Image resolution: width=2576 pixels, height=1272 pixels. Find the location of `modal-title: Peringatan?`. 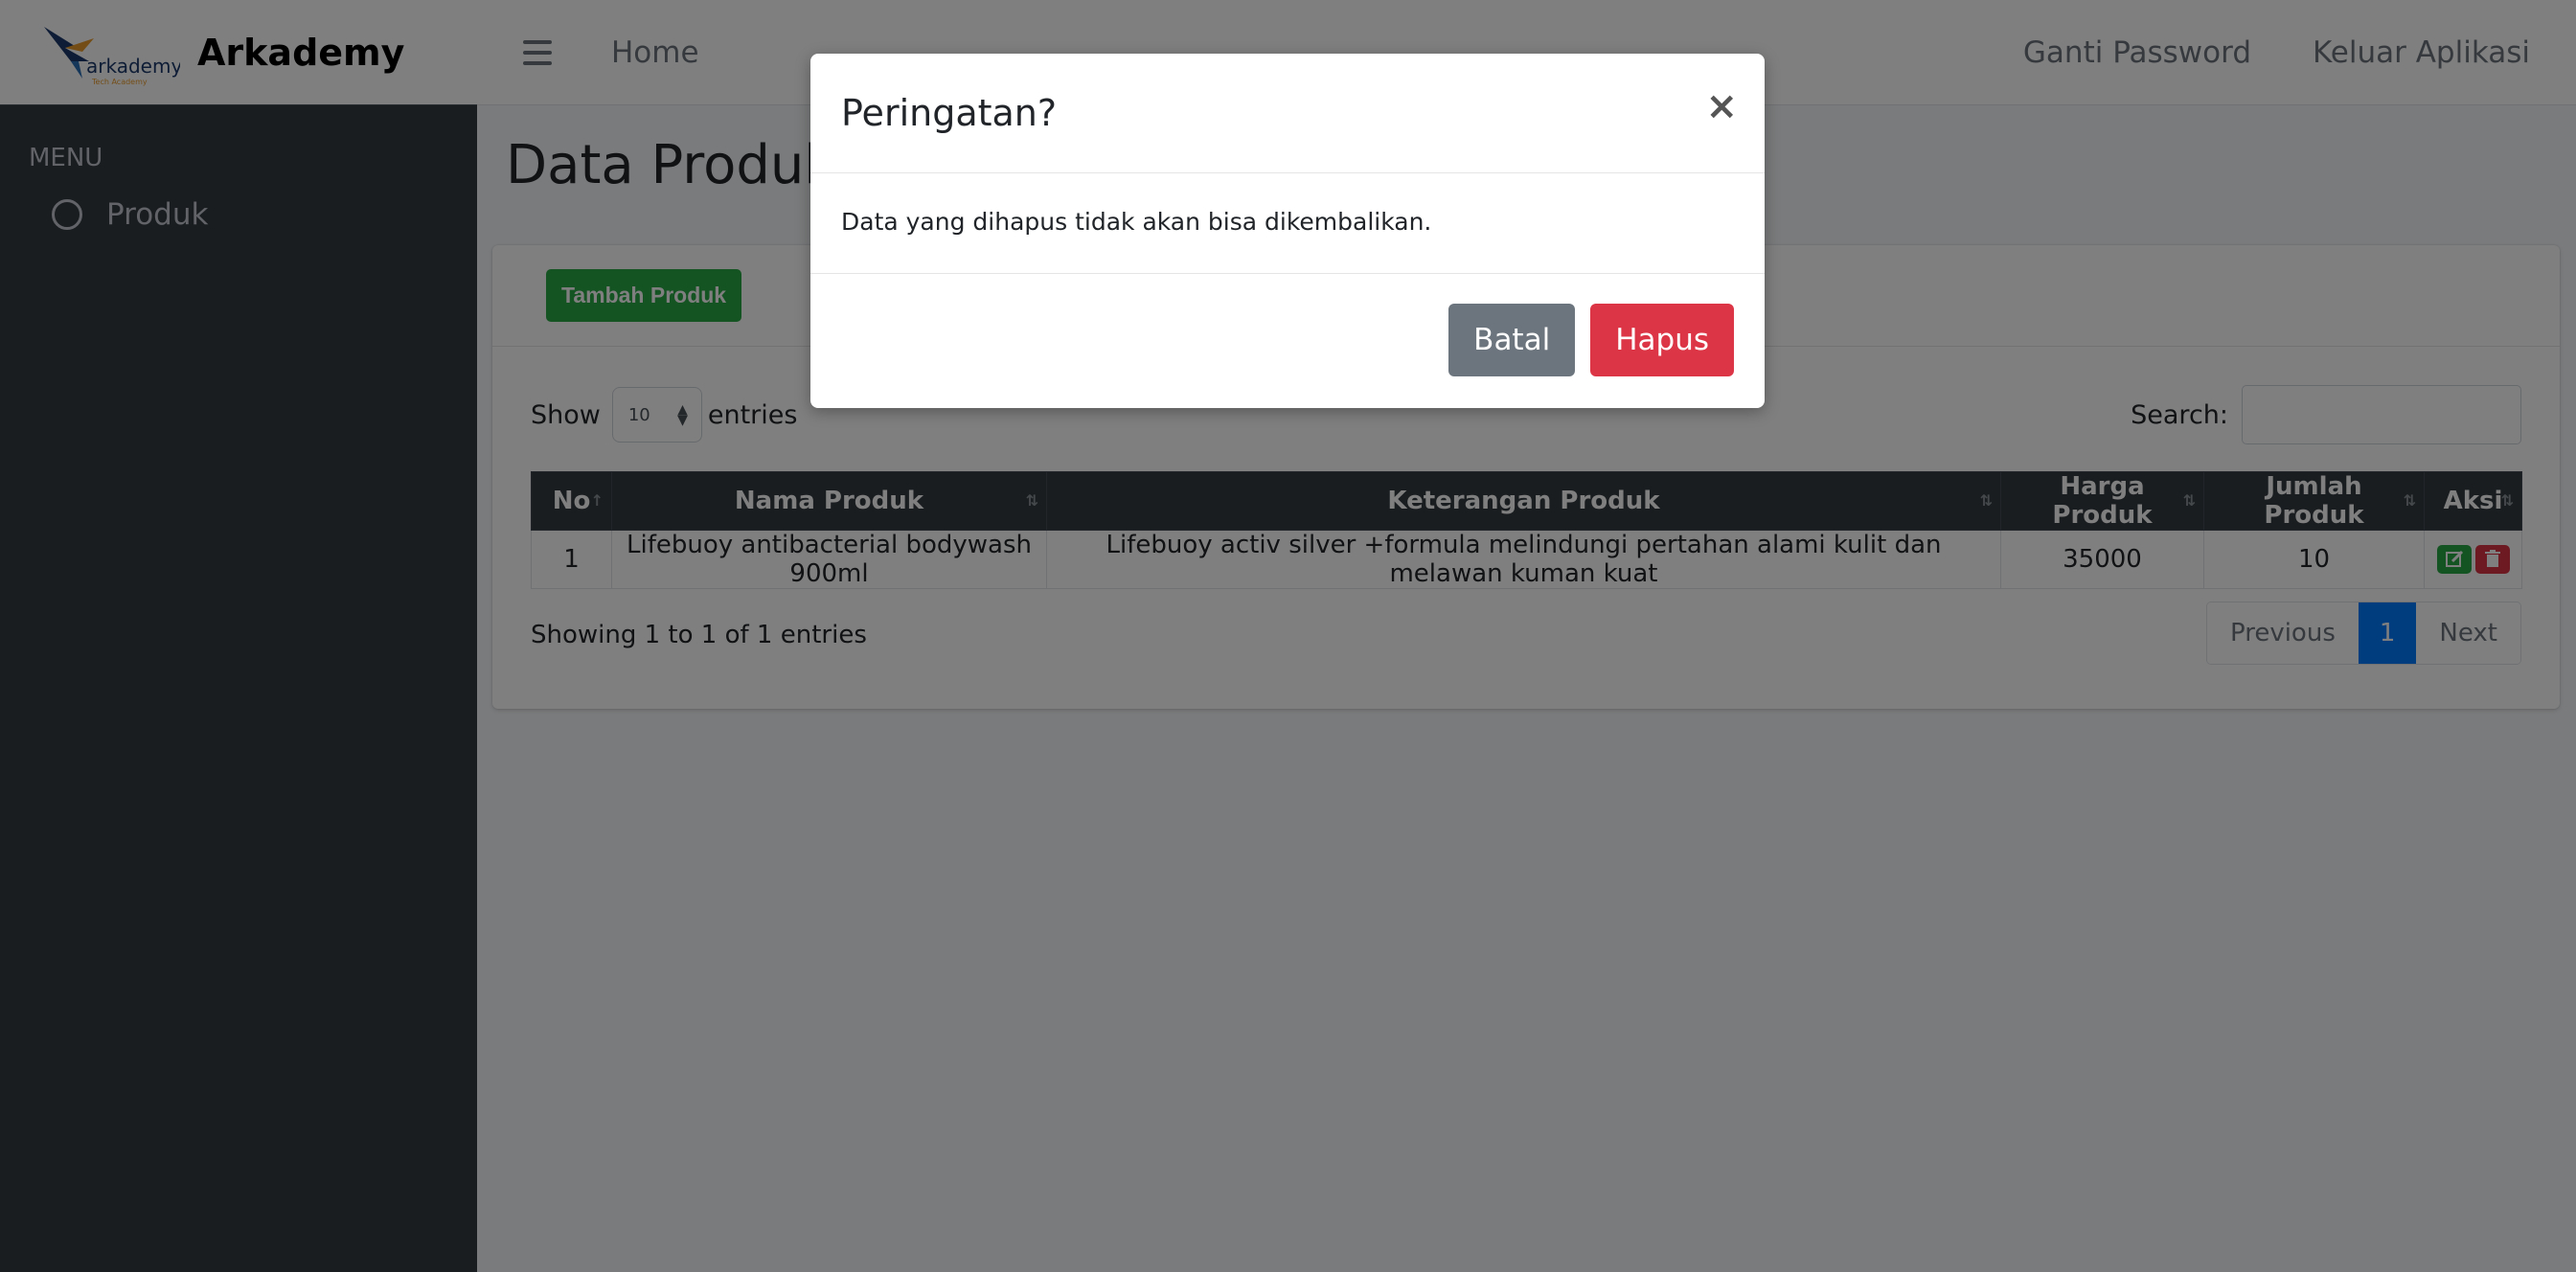

modal-title: Peringatan? is located at coordinates (949, 113).